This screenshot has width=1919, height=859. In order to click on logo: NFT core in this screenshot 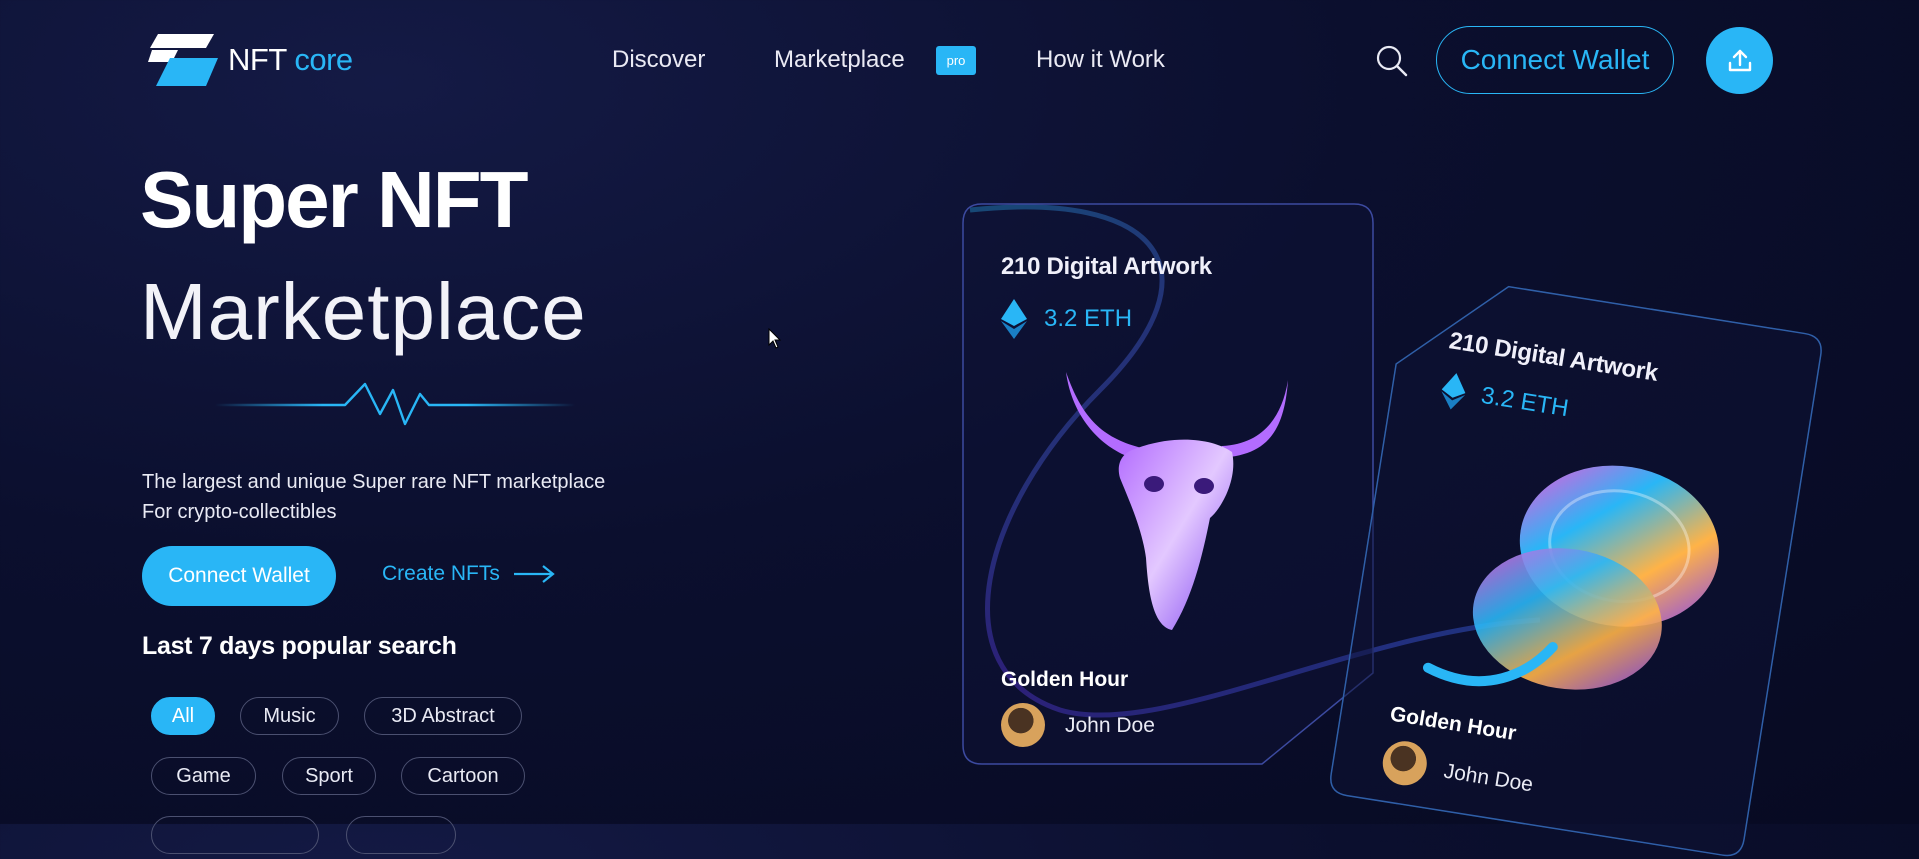, I will do `click(250, 60)`.